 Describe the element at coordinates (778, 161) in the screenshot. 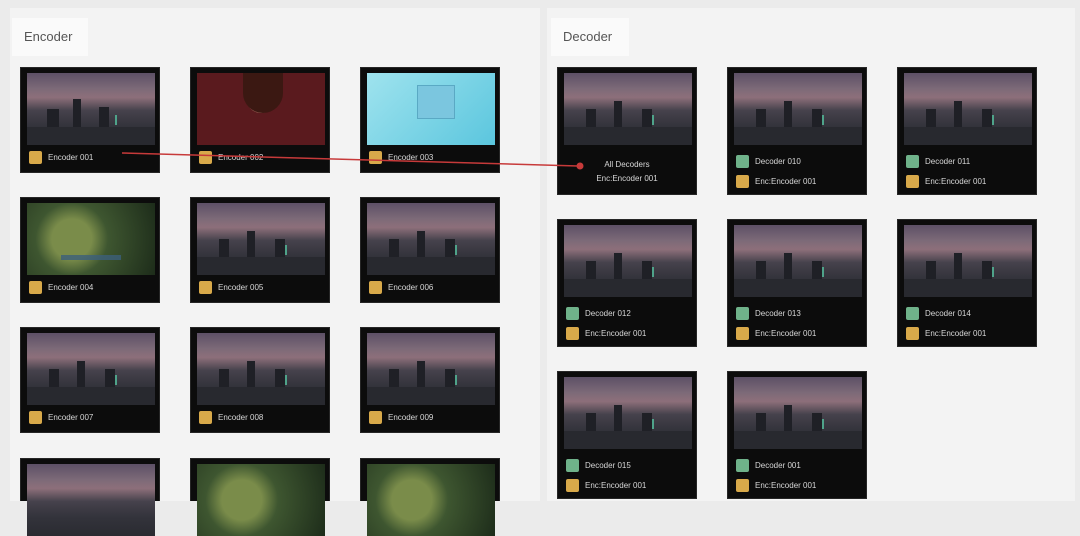

I see `decoder-label: Decoder 010` at that location.